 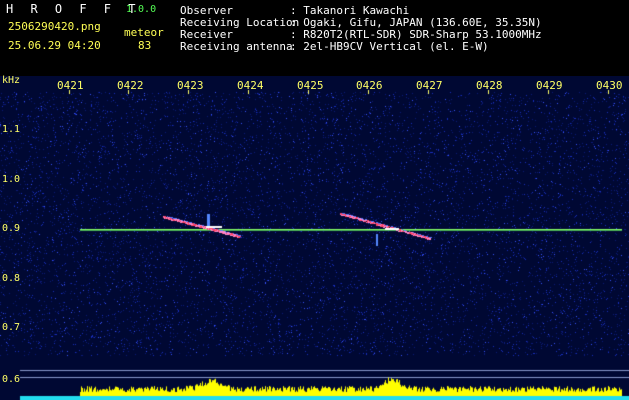 What do you see at coordinates (141, 9) in the screenshot?
I see `app-version: 1.0.0` at bounding box center [141, 9].